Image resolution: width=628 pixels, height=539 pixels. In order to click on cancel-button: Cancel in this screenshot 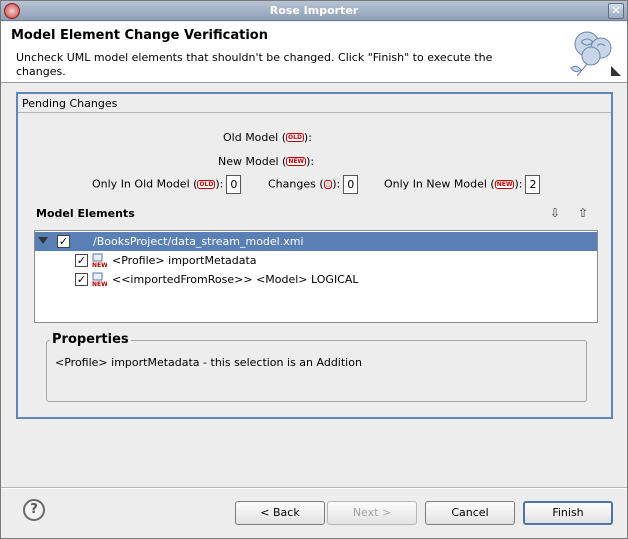, I will do `click(470, 513)`.